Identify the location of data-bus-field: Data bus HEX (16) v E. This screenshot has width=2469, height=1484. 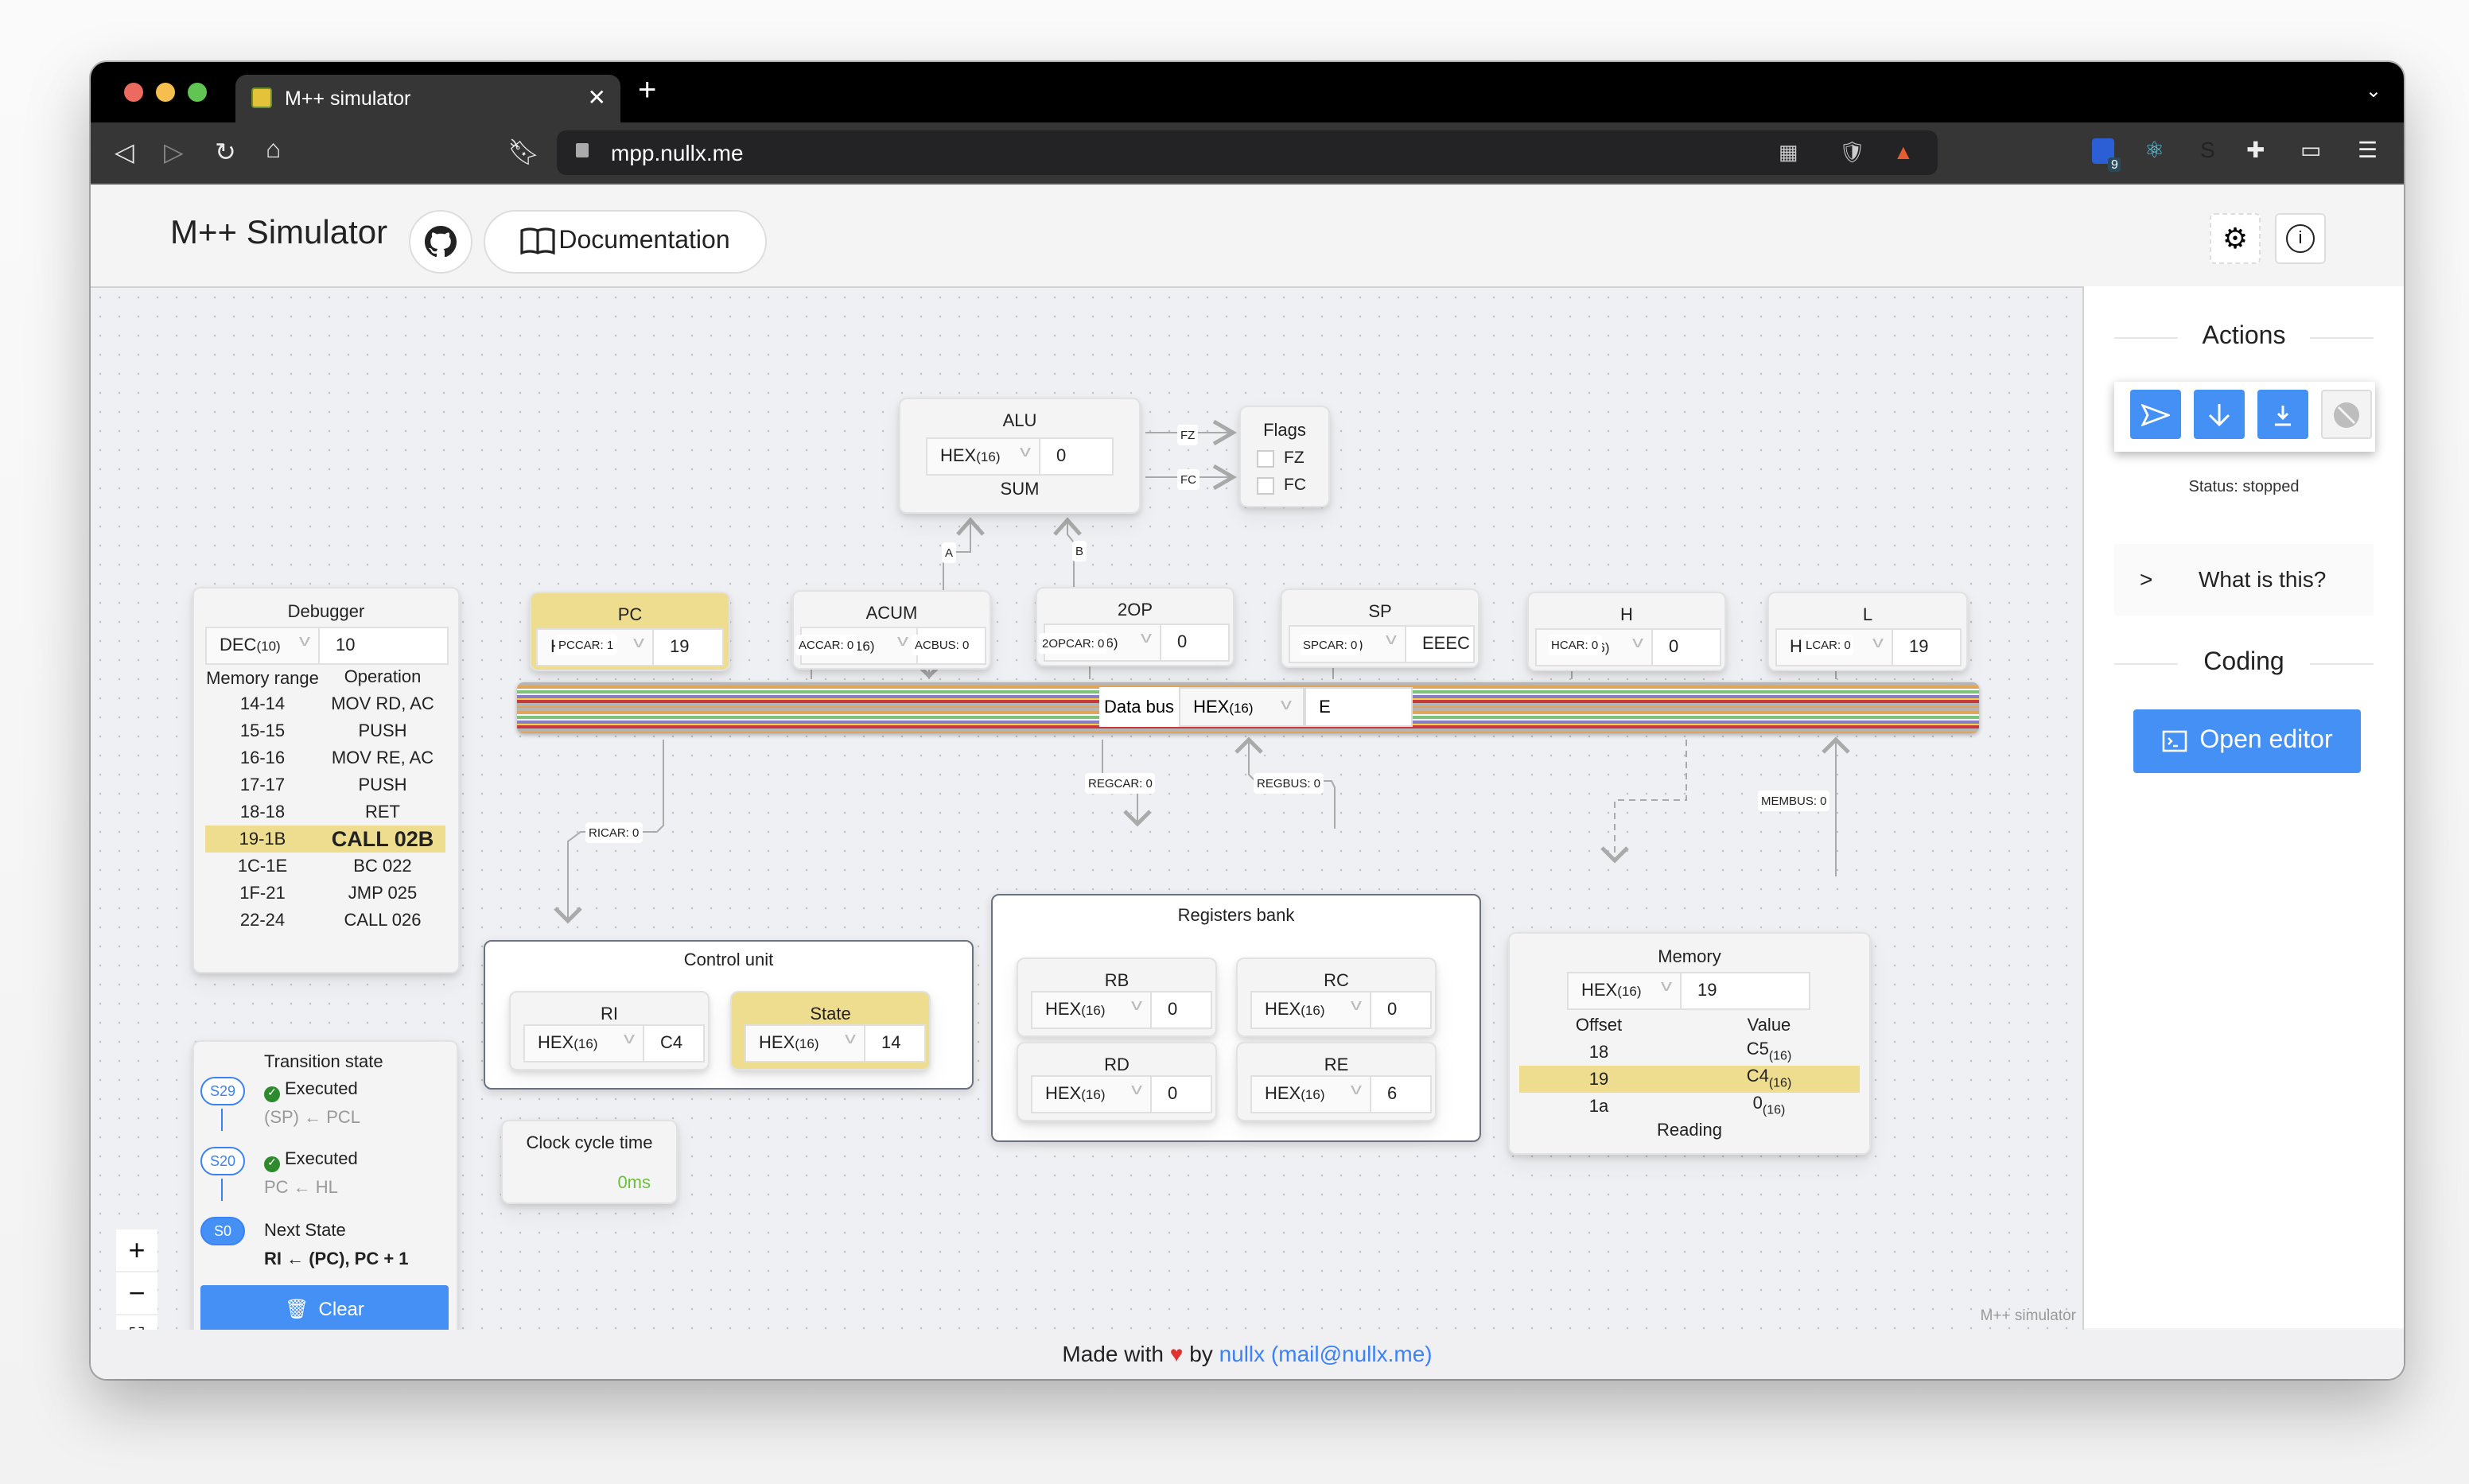
(1256, 707).